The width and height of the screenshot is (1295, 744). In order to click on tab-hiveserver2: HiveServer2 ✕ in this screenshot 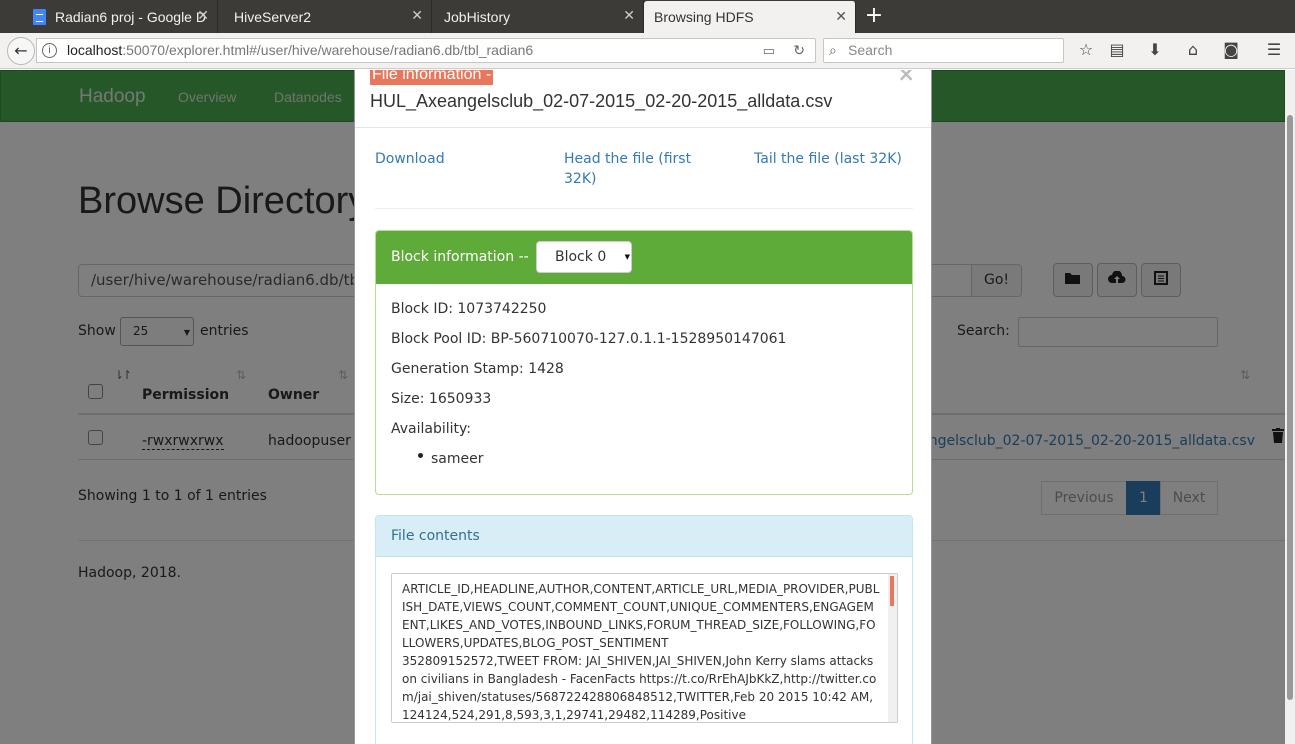, I will do `click(325, 16)`.